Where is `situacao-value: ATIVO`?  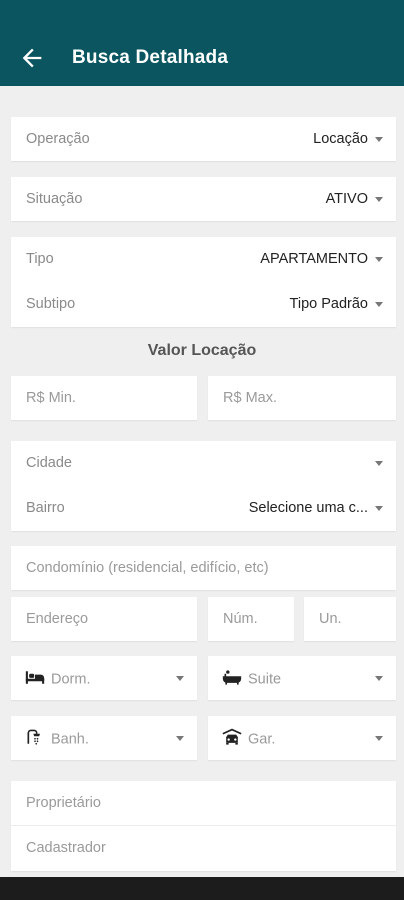 situacao-value: ATIVO is located at coordinates (346, 199).